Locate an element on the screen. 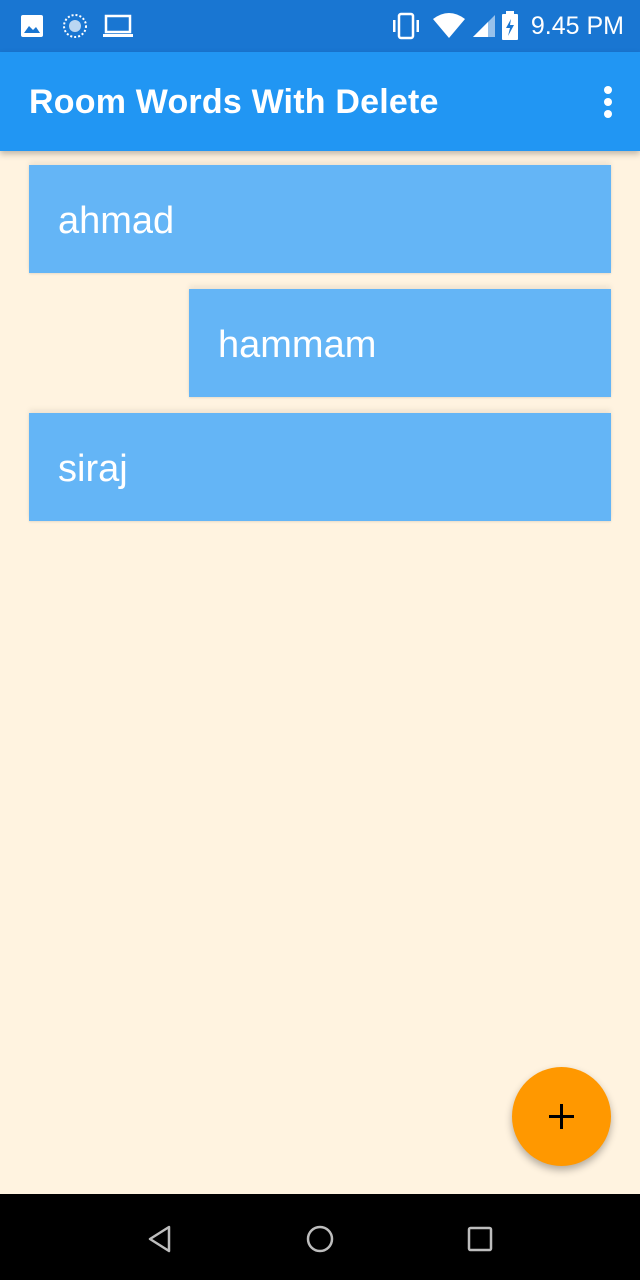 Image resolution: width=640 pixels, height=1280 pixels. battery-charging-icon is located at coordinates (510, 25).